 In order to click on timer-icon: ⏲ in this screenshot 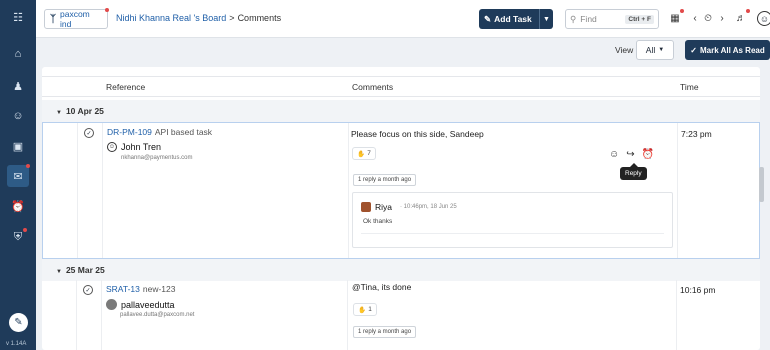, I will do `click(708, 18)`.